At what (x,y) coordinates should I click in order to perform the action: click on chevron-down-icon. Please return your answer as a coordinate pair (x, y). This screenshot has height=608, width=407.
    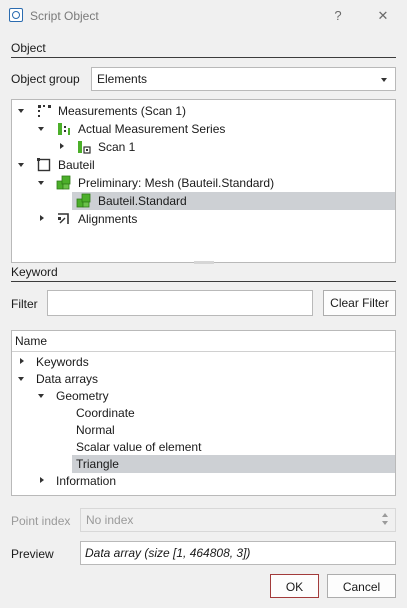
    Looking at the image, I should click on (384, 80).